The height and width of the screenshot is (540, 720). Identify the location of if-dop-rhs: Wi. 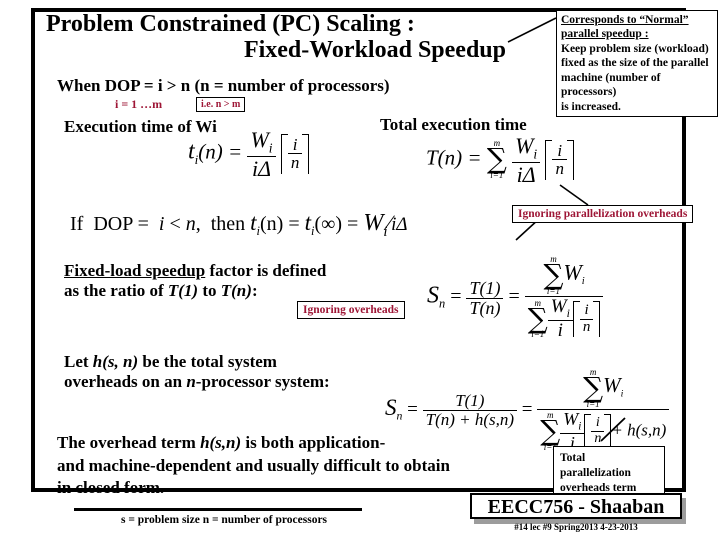
(375, 225).